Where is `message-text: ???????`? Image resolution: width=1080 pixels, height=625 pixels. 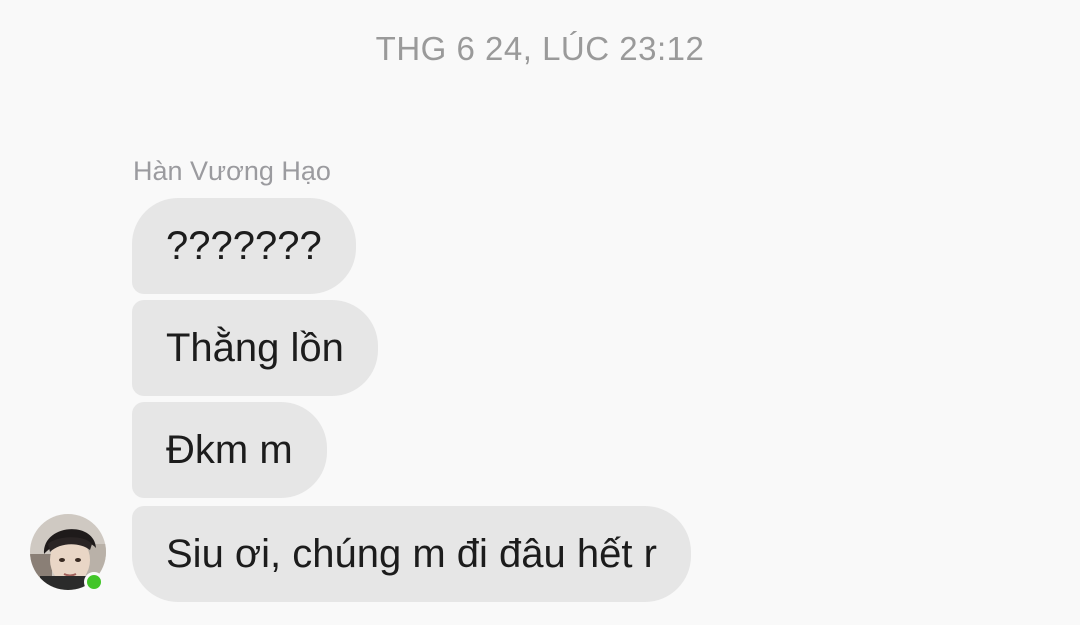 message-text: ??????? is located at coordinates (244, 246).